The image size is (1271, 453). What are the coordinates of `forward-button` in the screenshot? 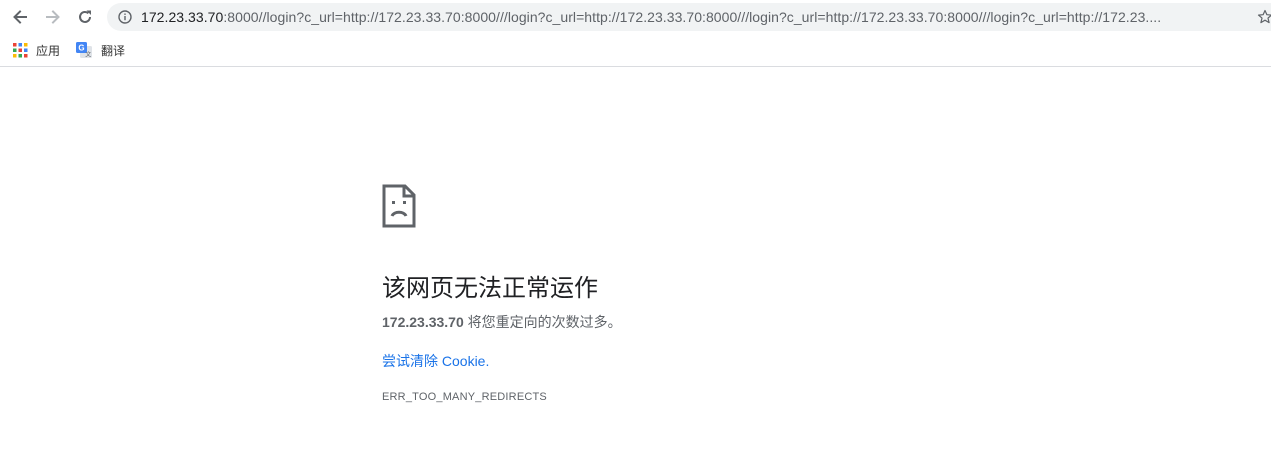 It's located at (53, 17).